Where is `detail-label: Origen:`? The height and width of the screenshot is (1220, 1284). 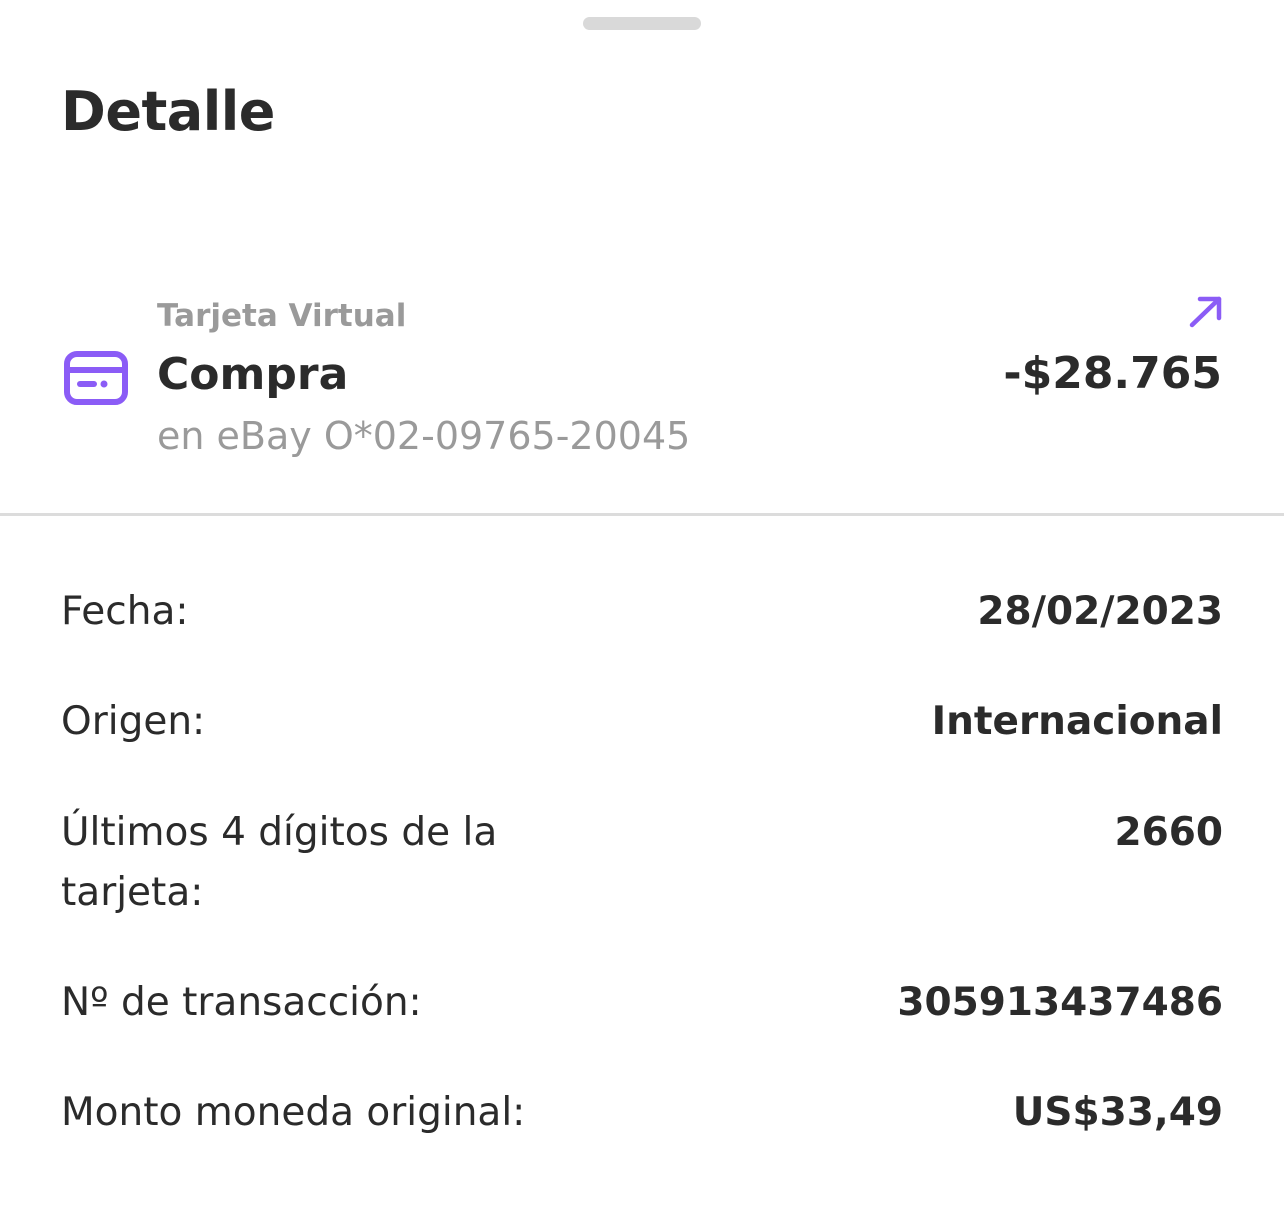 detail-label: Origen: is located at coordinates (133, 721).